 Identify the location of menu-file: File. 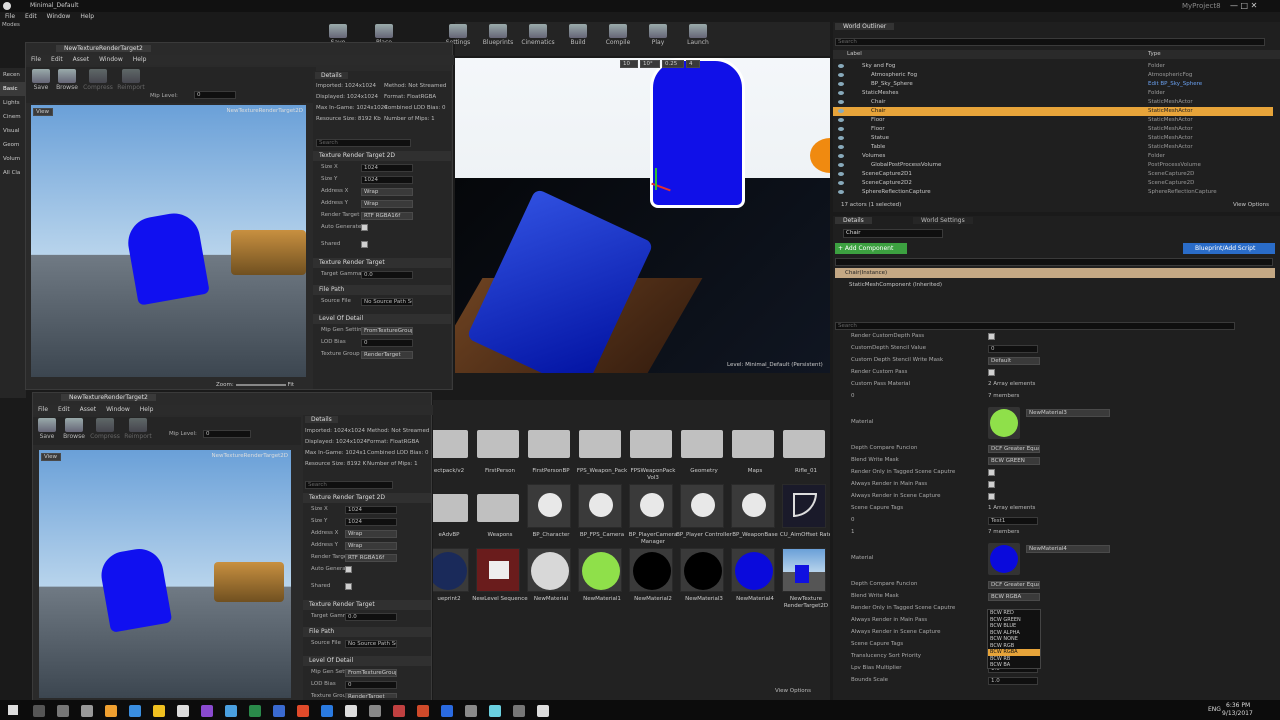
(10, 16).